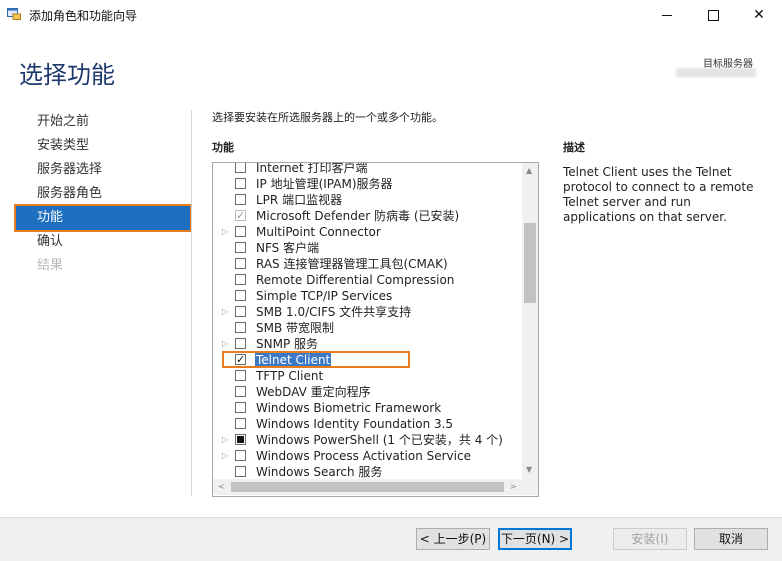 The image size is (782, 561). What do you see at coordinates (535, 539) in the screenshot?
I see `next-button: 下一页(N) >` at bounding box center [535, 539].